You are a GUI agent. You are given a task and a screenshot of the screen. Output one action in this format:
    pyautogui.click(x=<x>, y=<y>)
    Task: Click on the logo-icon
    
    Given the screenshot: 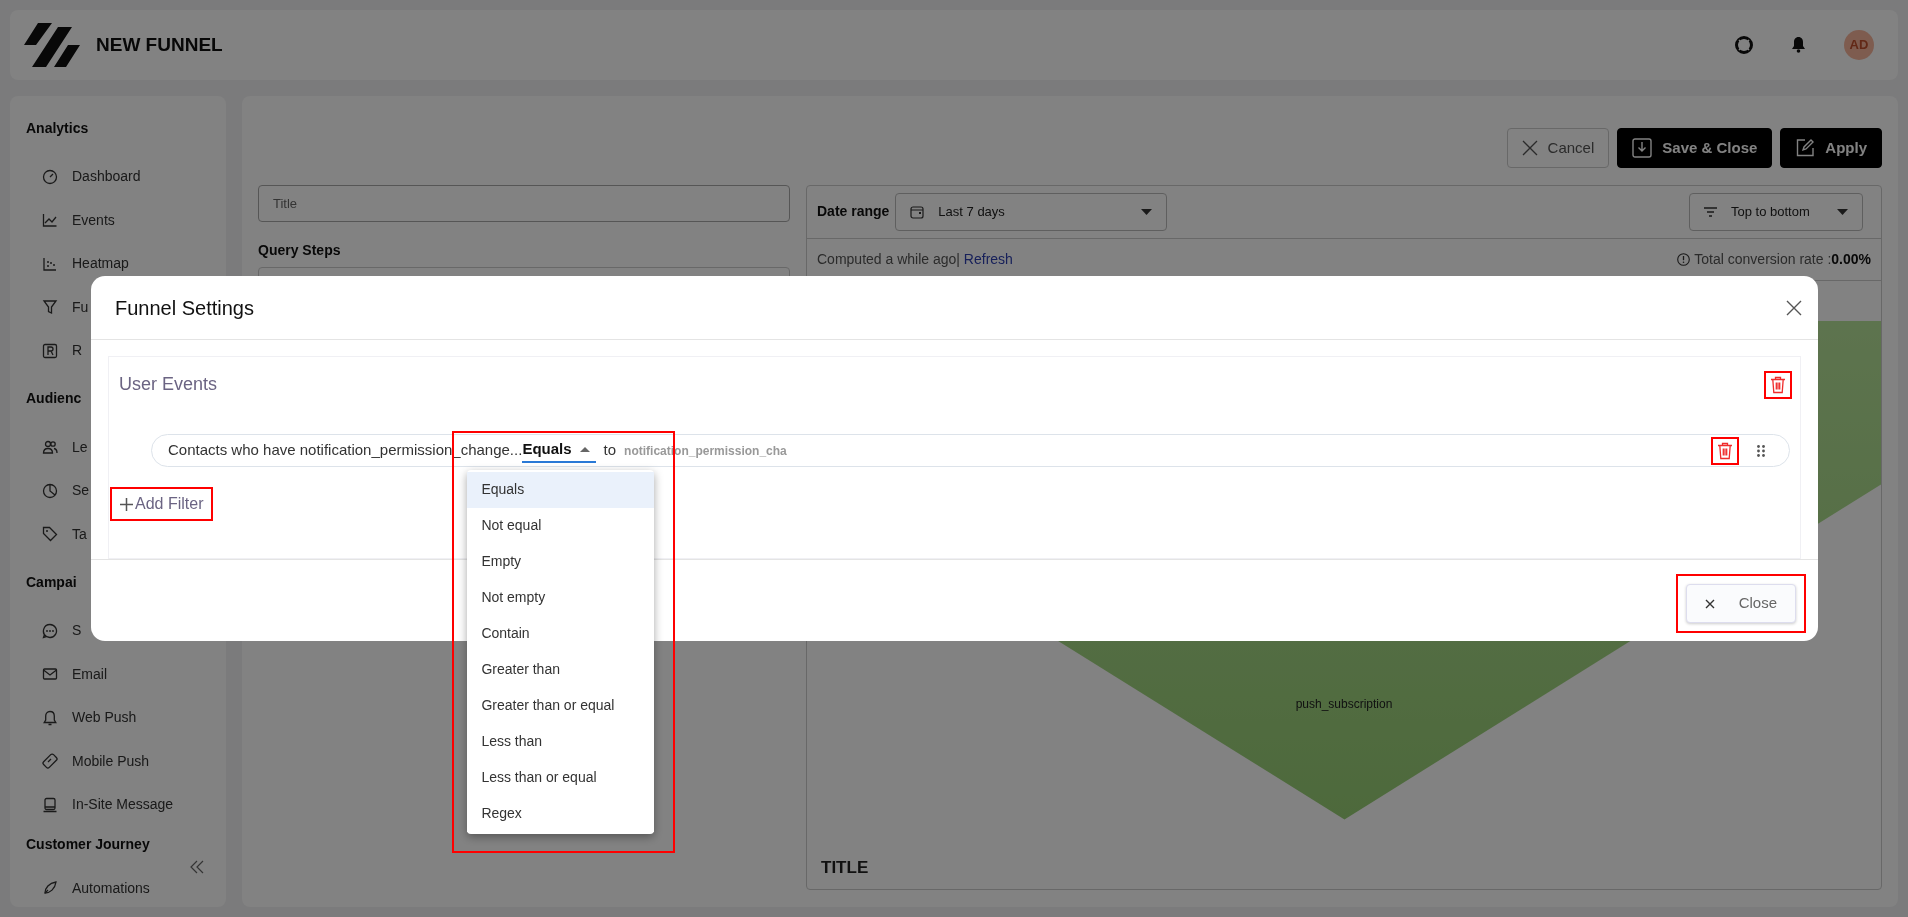 What is the action you would take?
    pyautogui.click(x=52, y=44)
    